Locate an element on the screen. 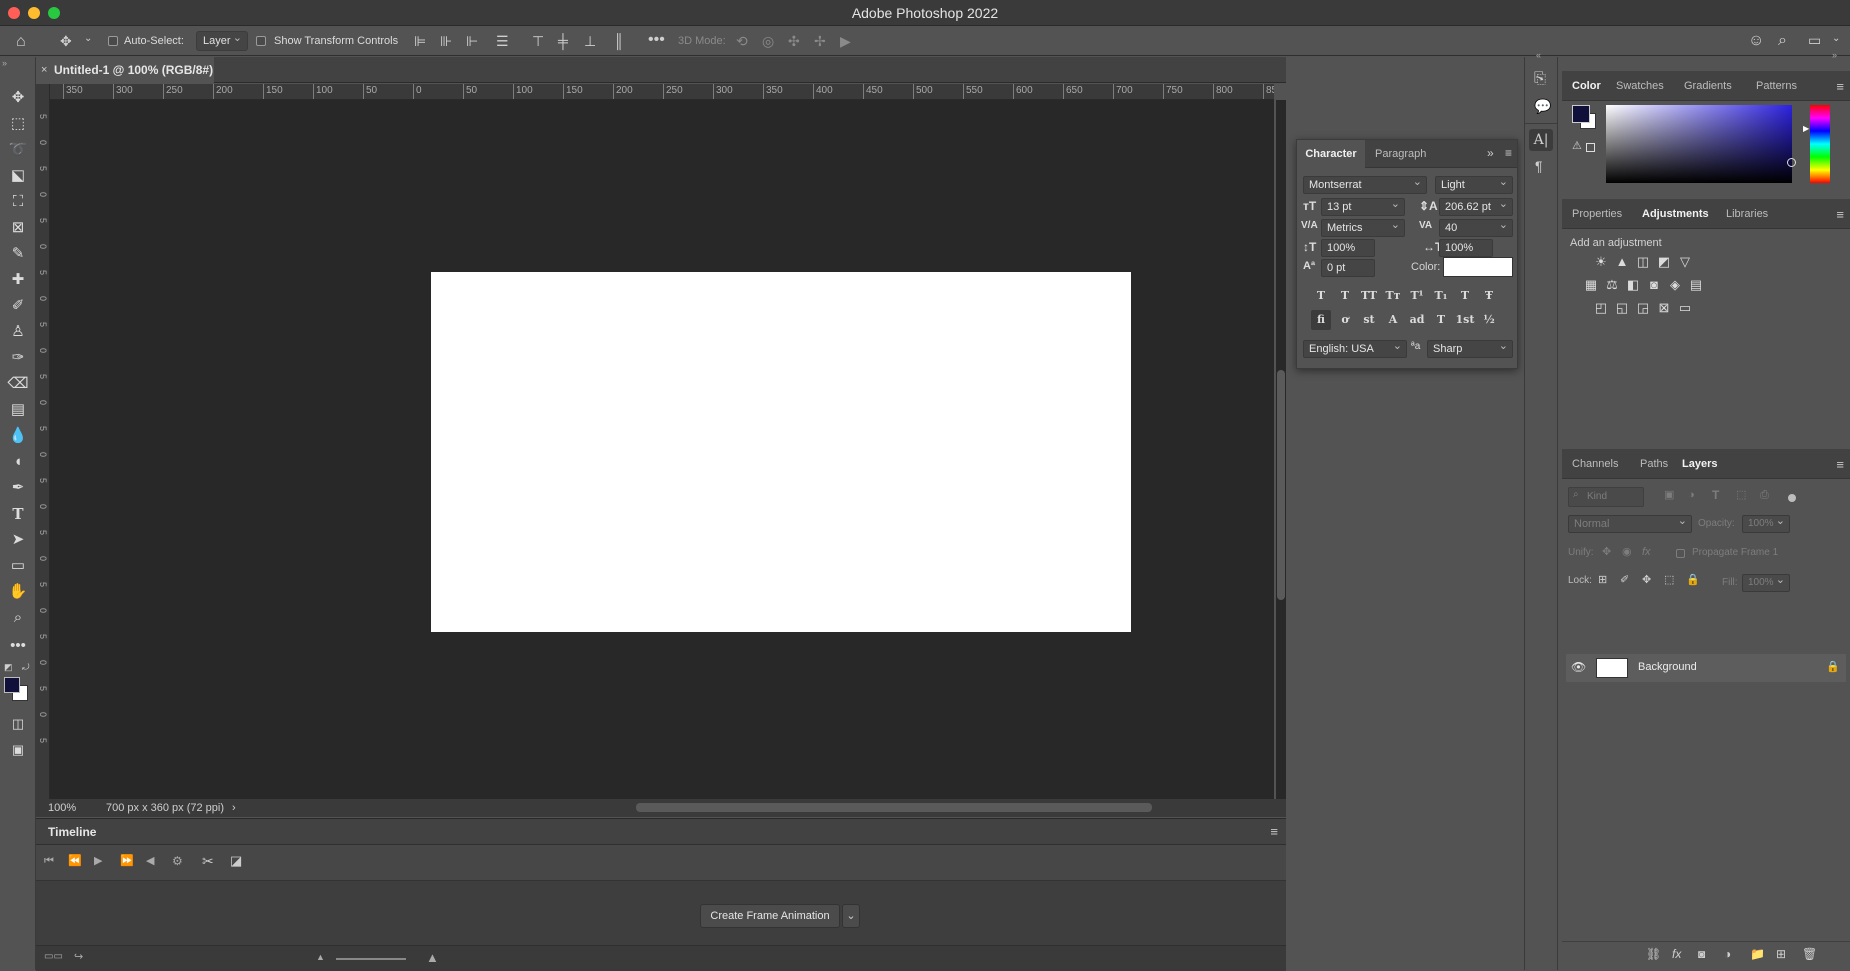  delete-layer-icon: 🗑 is located at coordinates (1809, 954).